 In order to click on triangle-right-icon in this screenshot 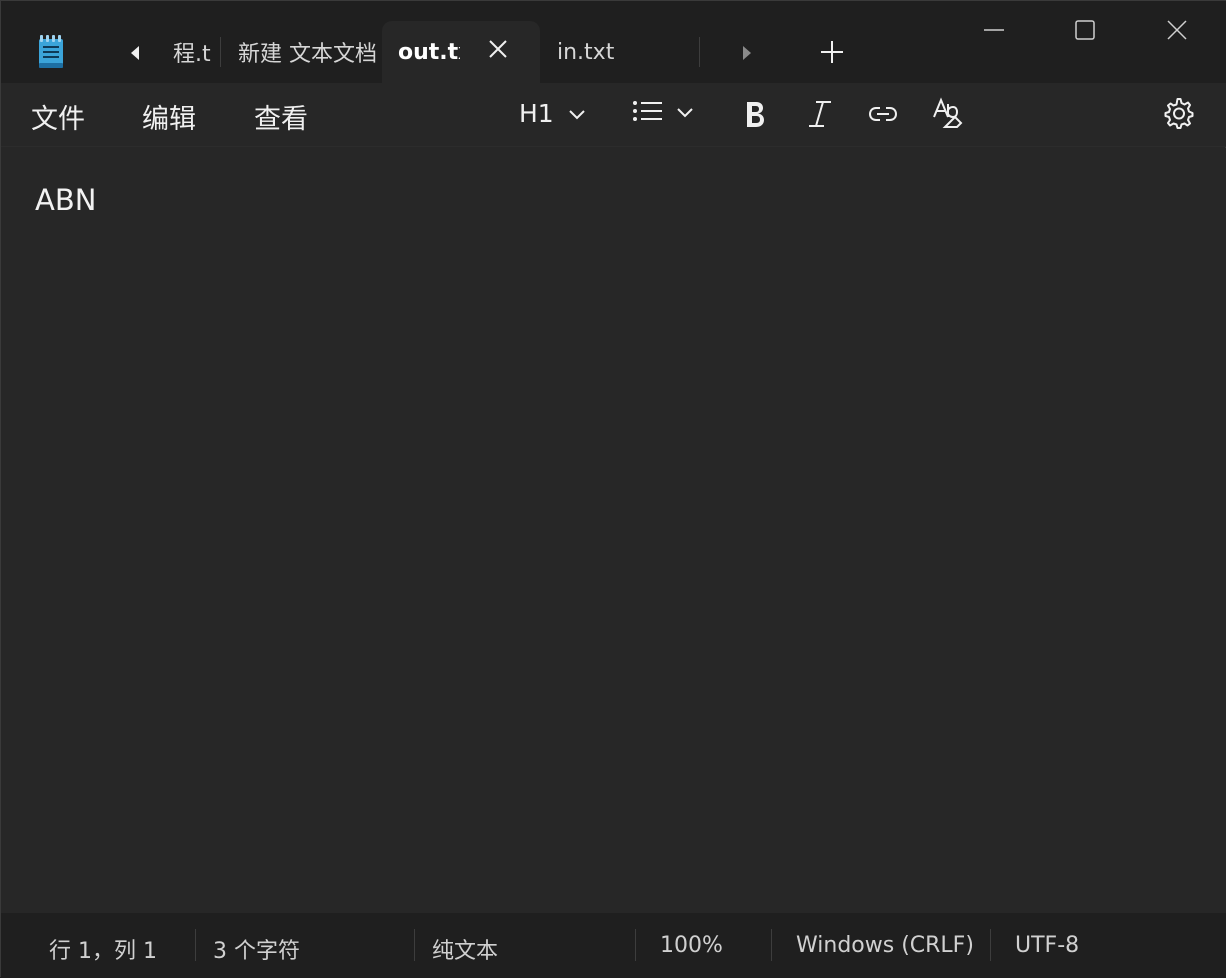, I will do `click(747, 53)`.